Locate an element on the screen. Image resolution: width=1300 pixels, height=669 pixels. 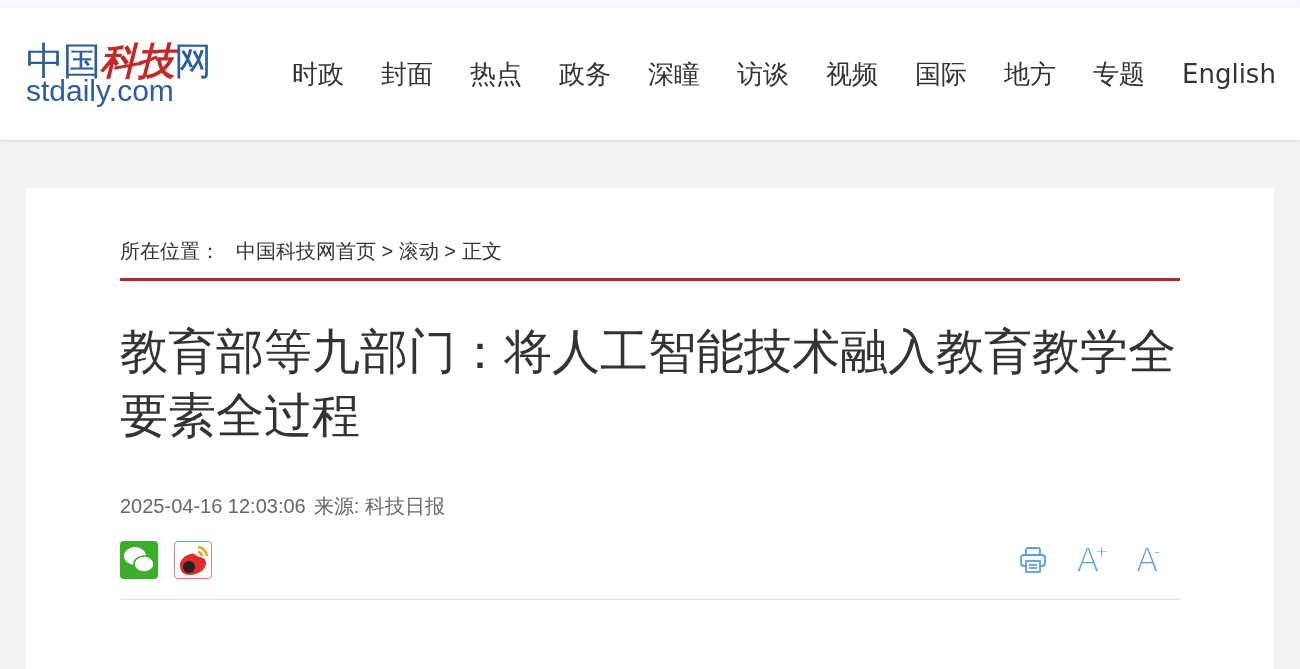
nav-link: 热点 is located at coordinates (496, 74).